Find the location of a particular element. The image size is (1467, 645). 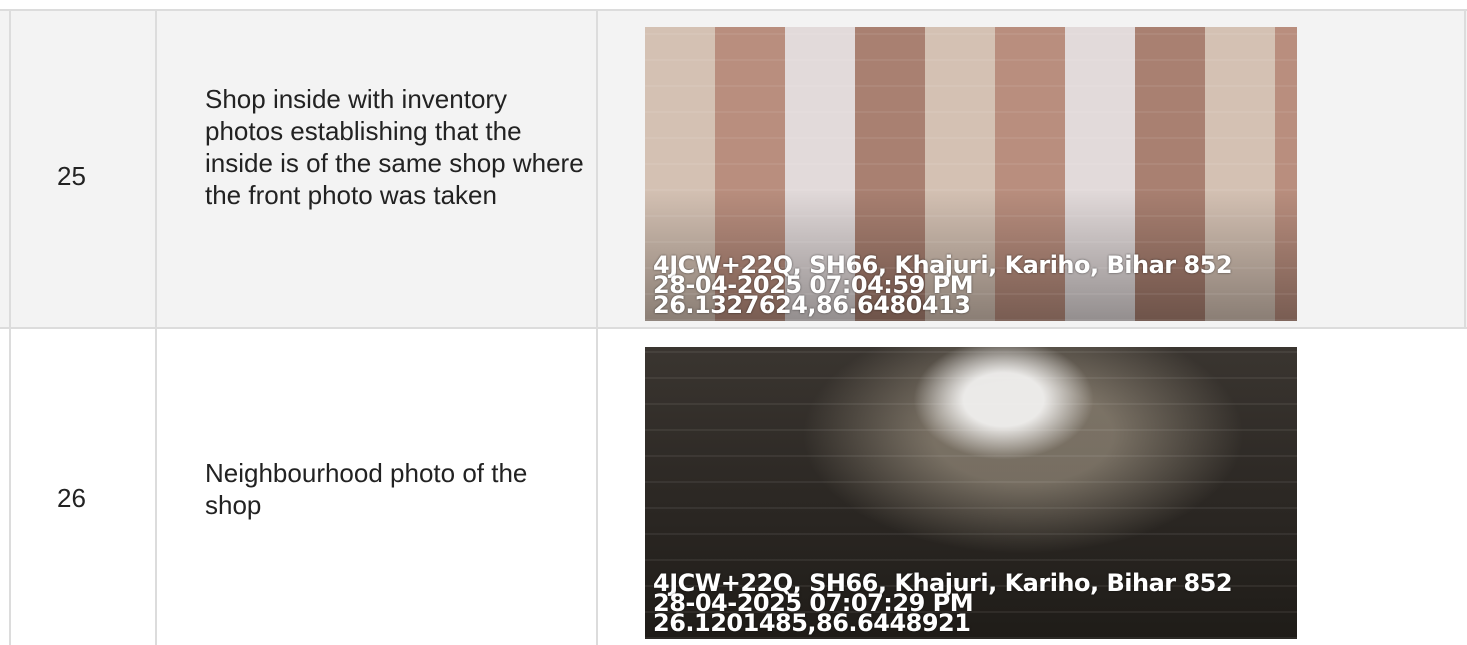

row-number: 25 is located at coordinates (71, 176).